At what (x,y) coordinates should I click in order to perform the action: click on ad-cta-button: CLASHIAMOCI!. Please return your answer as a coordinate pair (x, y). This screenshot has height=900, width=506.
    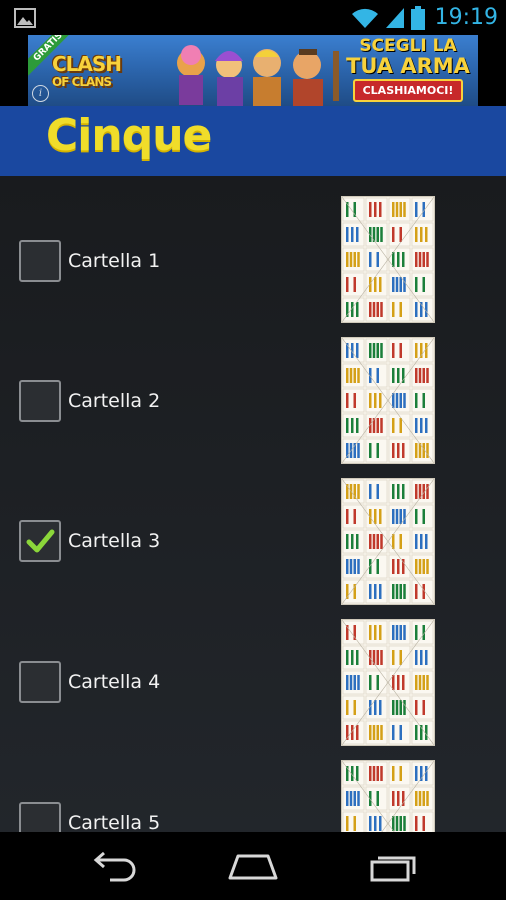
    Looking at the image, I should click on (408, 90).